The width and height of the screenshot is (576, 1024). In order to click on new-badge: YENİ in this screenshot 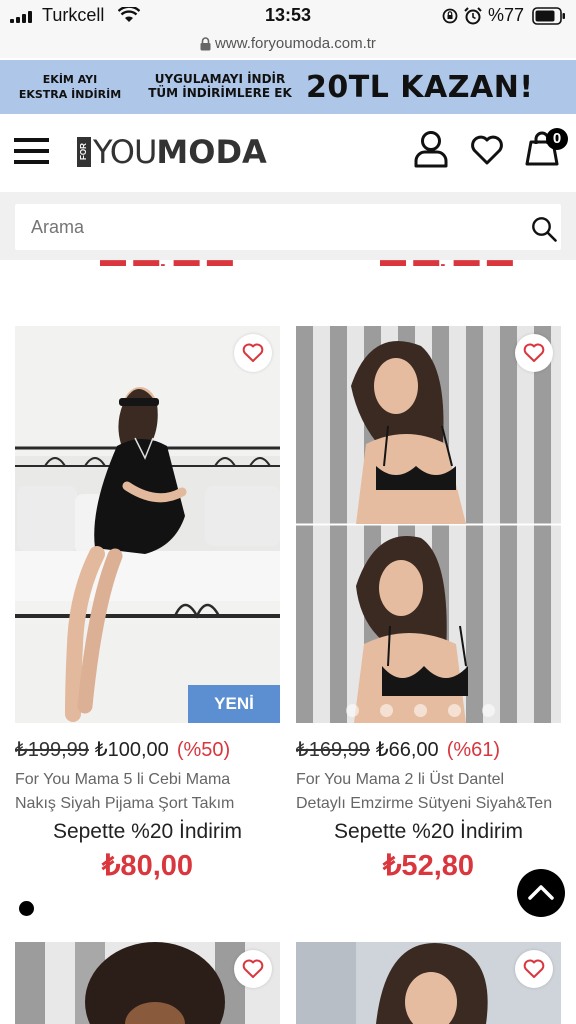, I will do `click(234, 704)`.